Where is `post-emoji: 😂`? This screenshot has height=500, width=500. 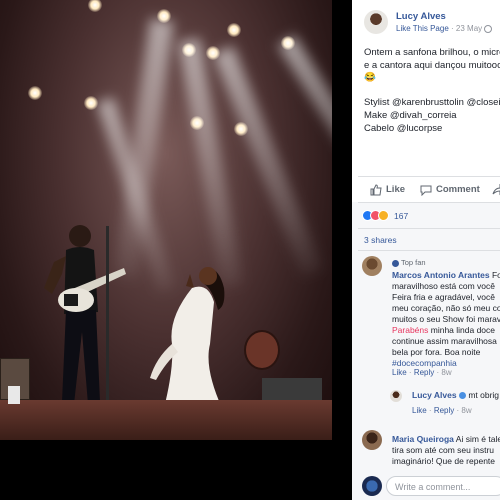
post-emoji: 😂 is located at coordinates (370, 77).